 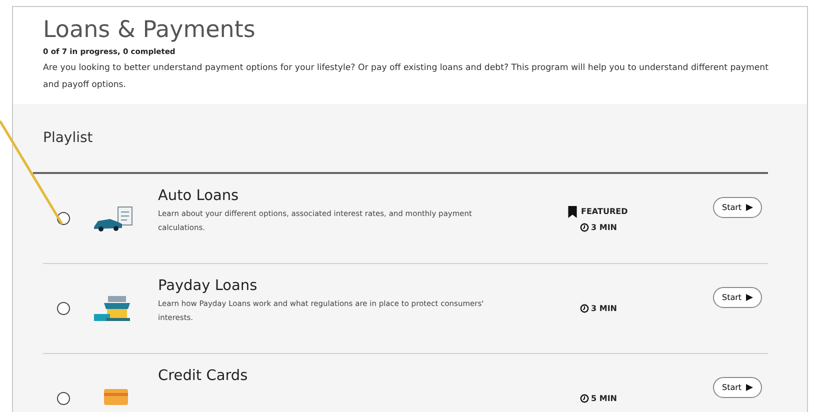 I want to click on lesson-title: Credit Cards, so click(x=333, y=376).